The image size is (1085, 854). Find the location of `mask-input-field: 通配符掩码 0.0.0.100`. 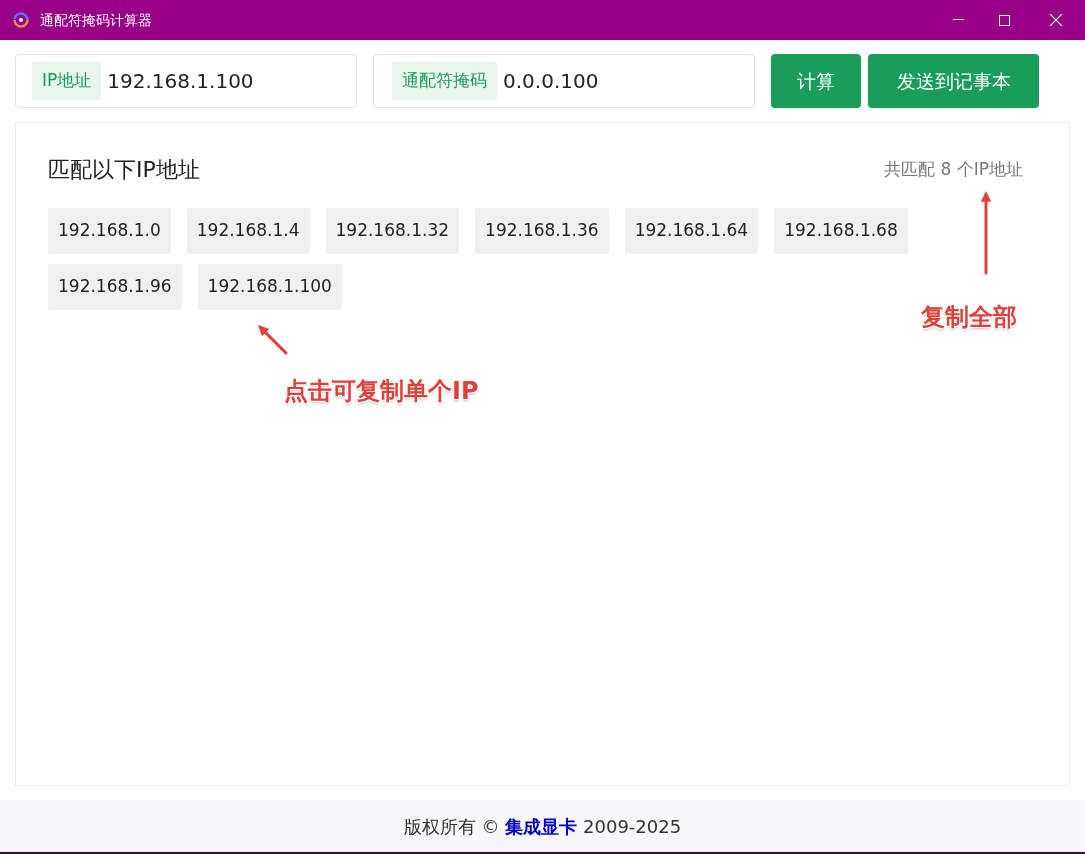

mask-input-field: 通配符掩码 0.0.0.100 is located at coordinates (564, 81).